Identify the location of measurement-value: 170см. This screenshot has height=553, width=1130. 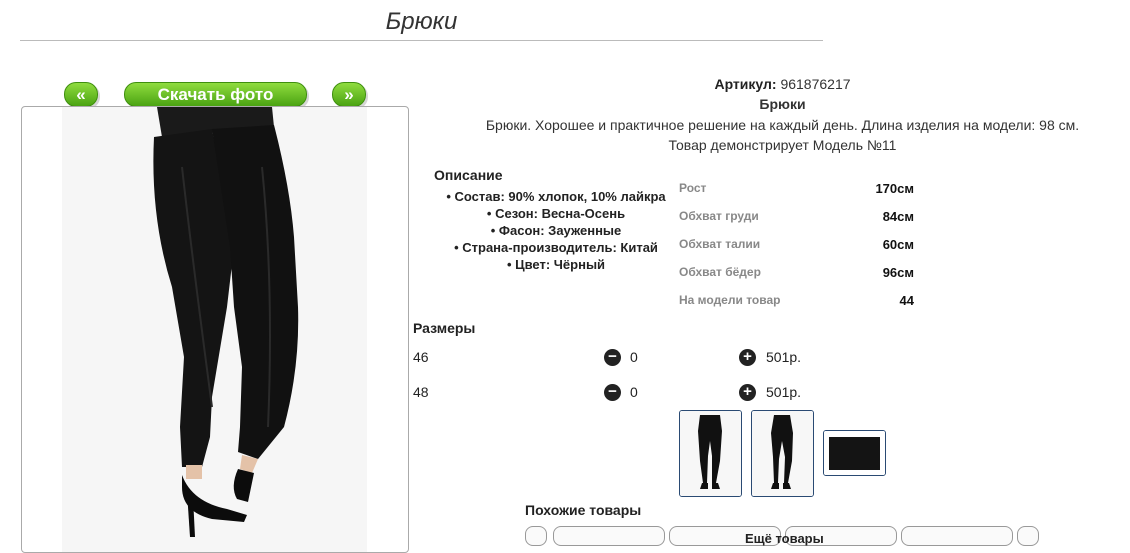
(894, 188).